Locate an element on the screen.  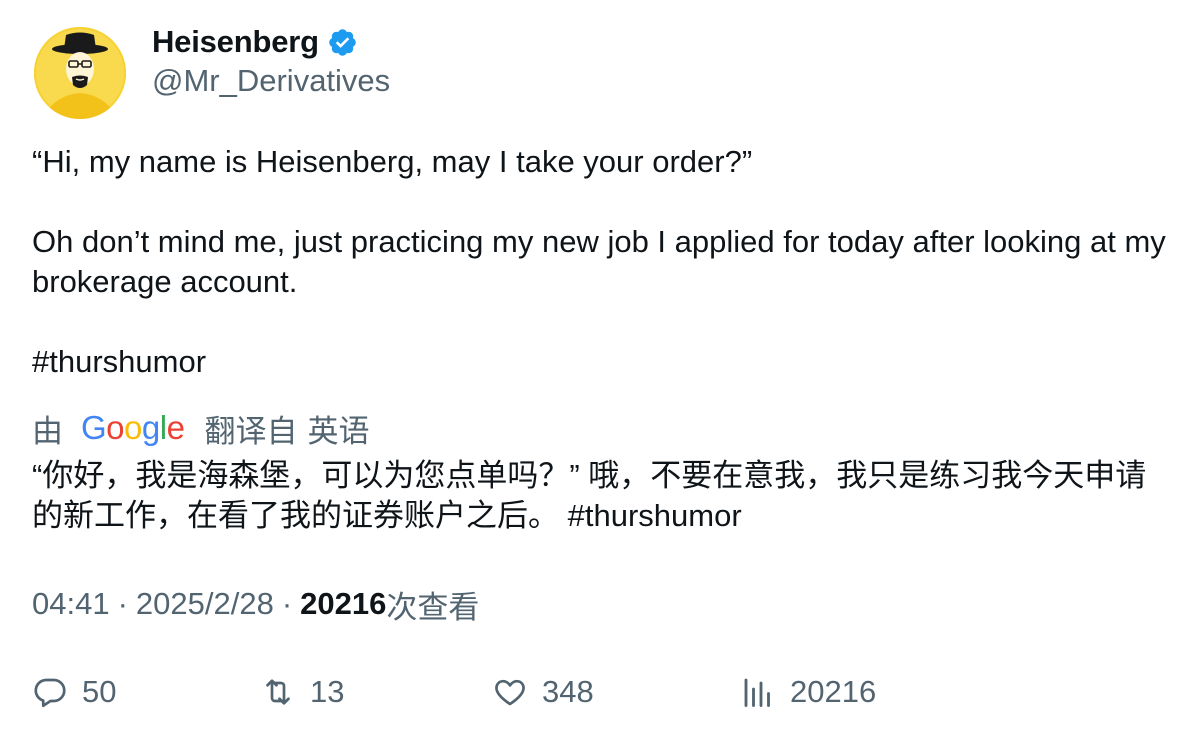
heisenberg-avatar-image is located at coordinates (80, 73).